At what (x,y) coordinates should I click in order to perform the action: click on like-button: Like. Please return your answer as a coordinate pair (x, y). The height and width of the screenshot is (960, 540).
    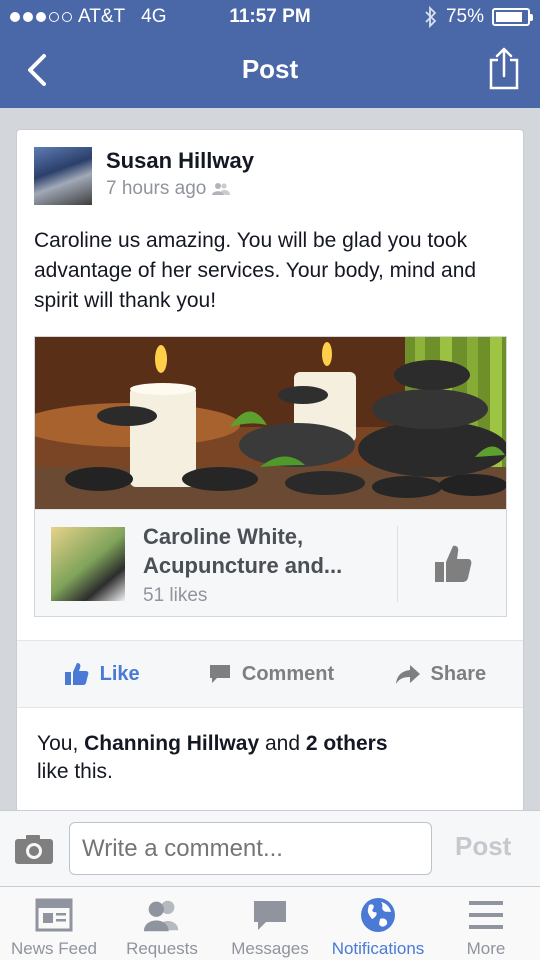
    Looking at the image, I should click on (101, 674).